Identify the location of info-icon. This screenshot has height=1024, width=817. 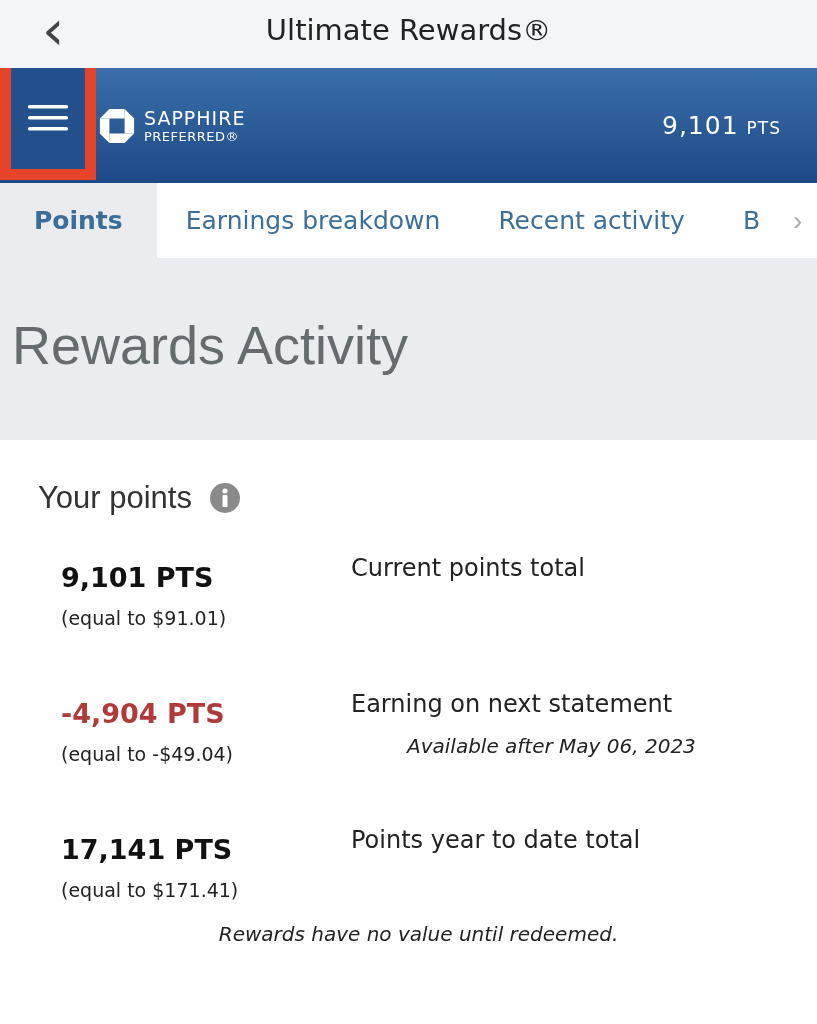
(225, 498).